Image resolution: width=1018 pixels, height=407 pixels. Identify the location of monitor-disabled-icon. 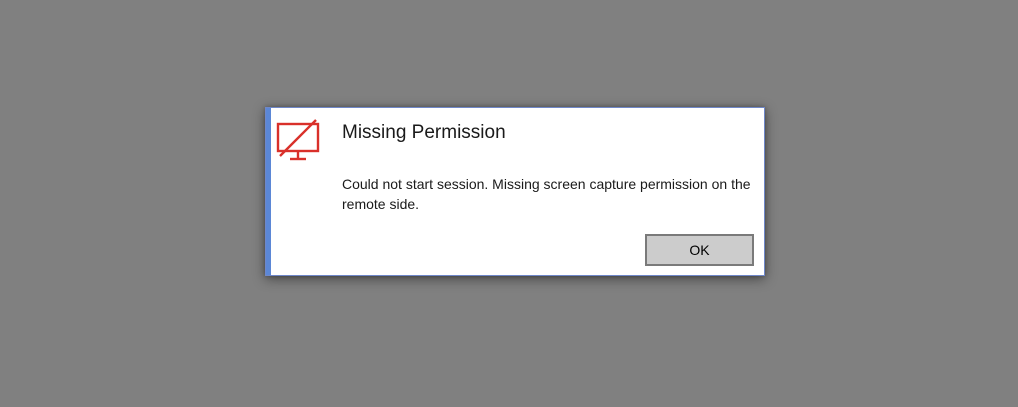
(298, 140).